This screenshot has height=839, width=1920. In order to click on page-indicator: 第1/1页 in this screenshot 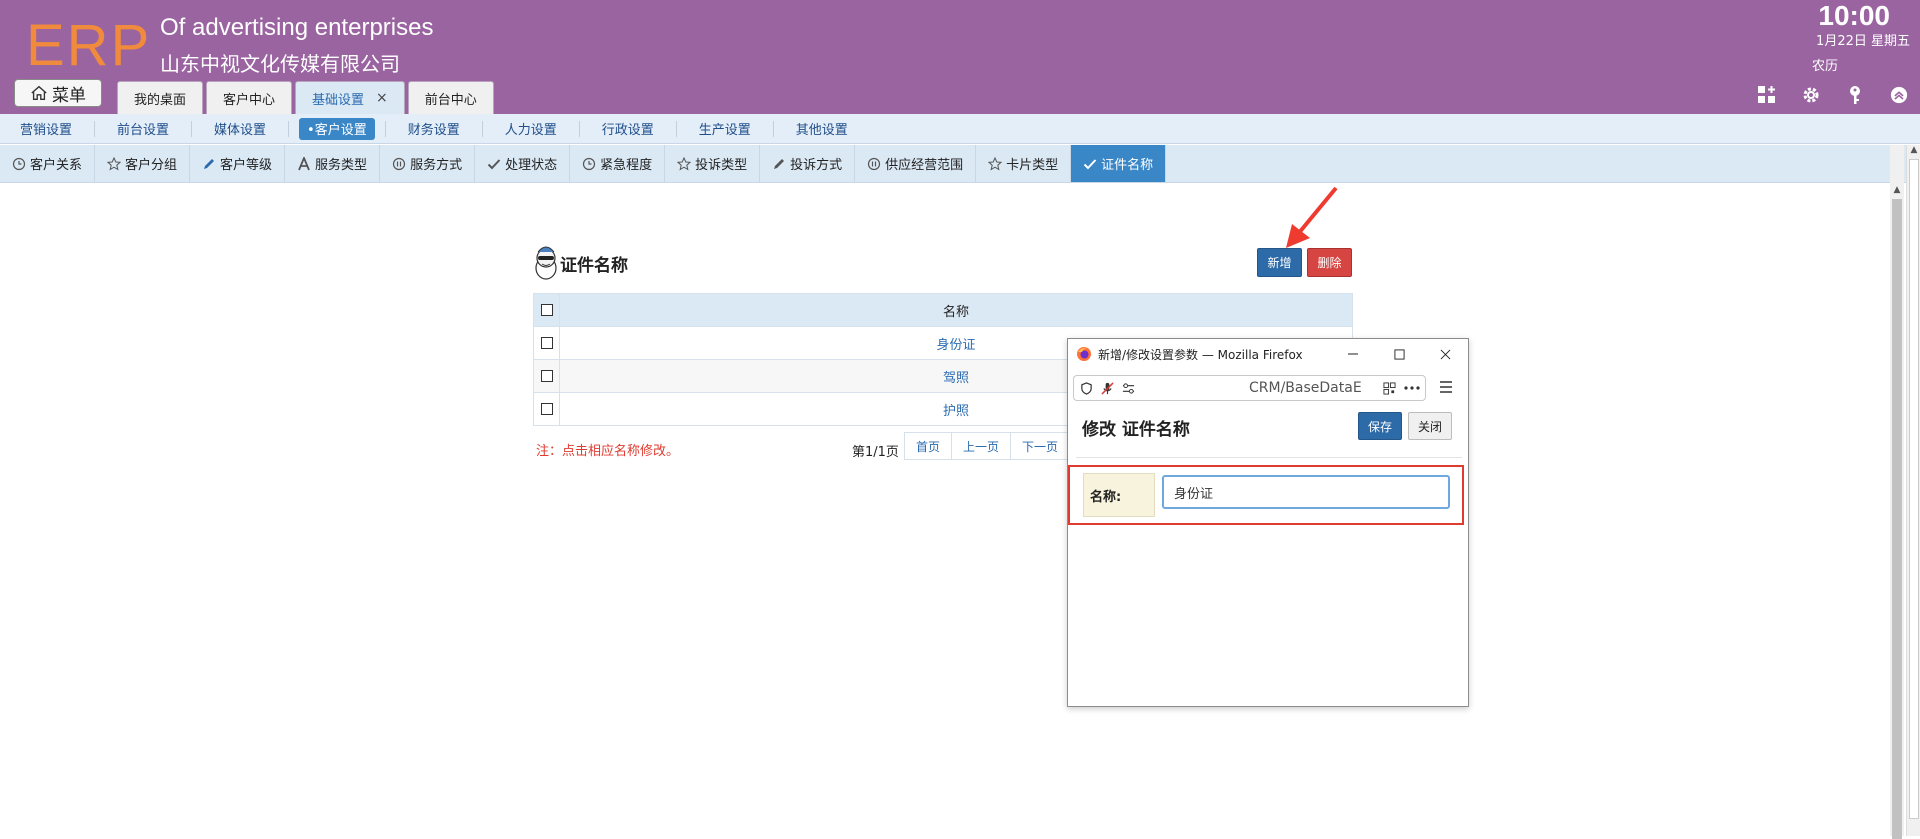, I will do `click(875, 452)`.